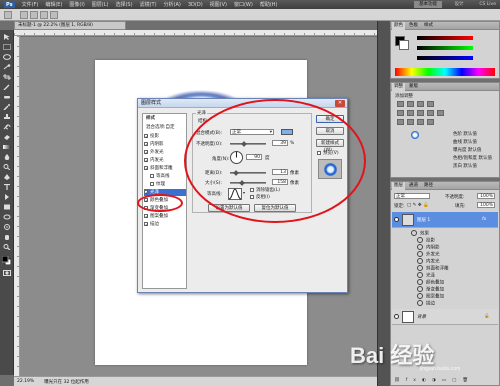  I want to click on style-item-bevel-emboss: ✓ 斜面和浮雕, so click(165, 168).